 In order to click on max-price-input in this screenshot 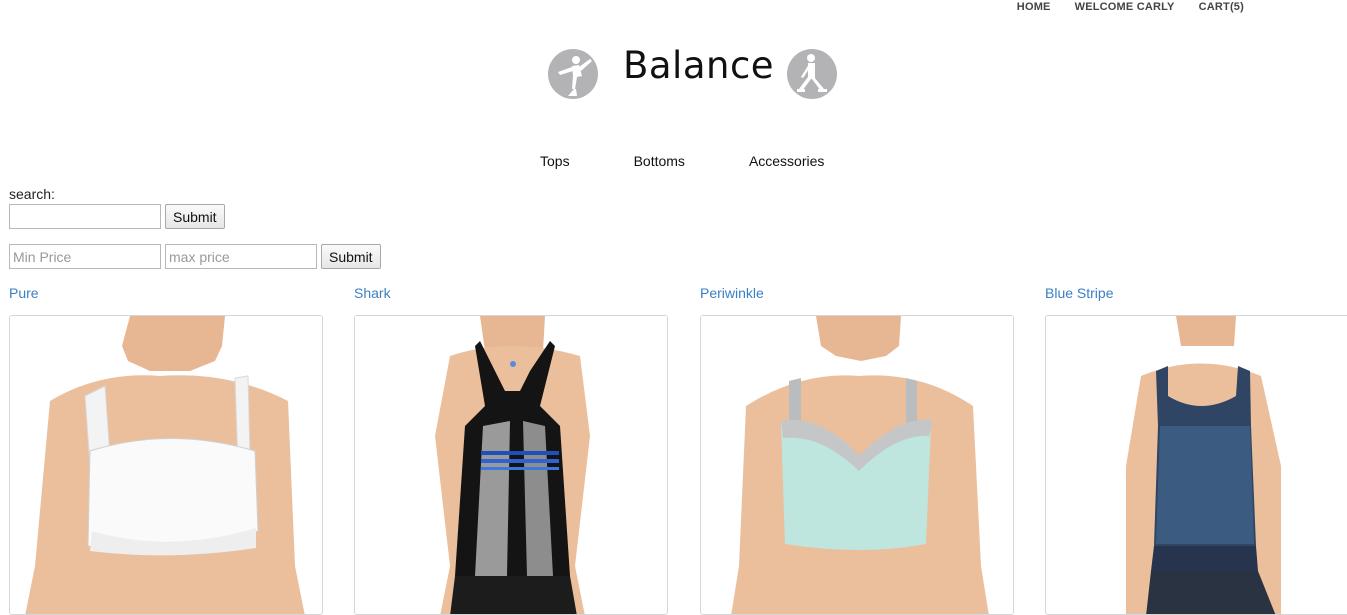, I will do `click(241, 256)`.